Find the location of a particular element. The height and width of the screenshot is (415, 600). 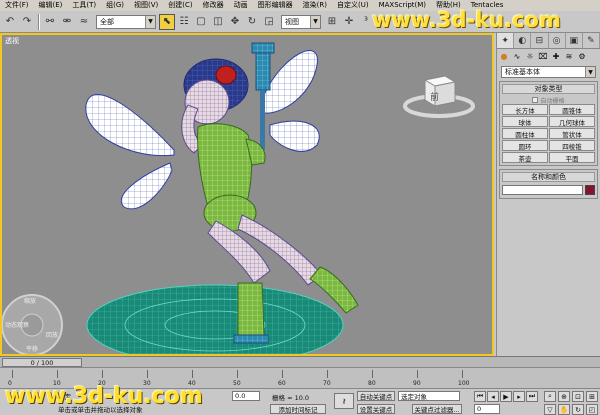

tube-button: 管状体 is located at coordinates (572, 133).